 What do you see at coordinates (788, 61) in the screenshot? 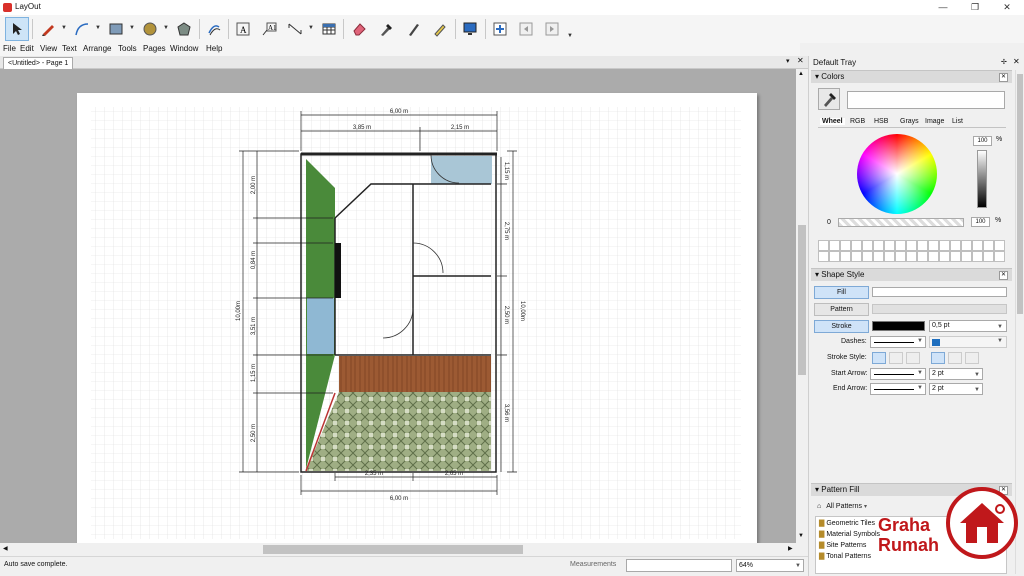
I see `tab-list-dropdown: ▾` at bounding box center [788, 61].